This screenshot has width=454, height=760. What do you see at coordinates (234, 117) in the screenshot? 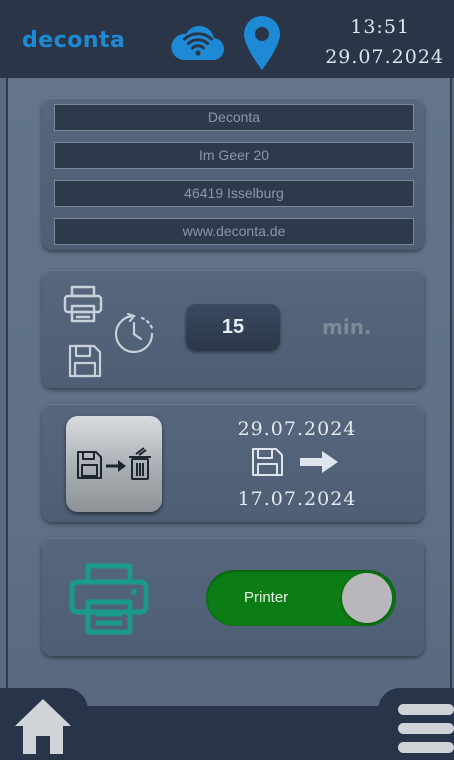
I see `address-name-field: Deconta` at bounding box center [234, 117].